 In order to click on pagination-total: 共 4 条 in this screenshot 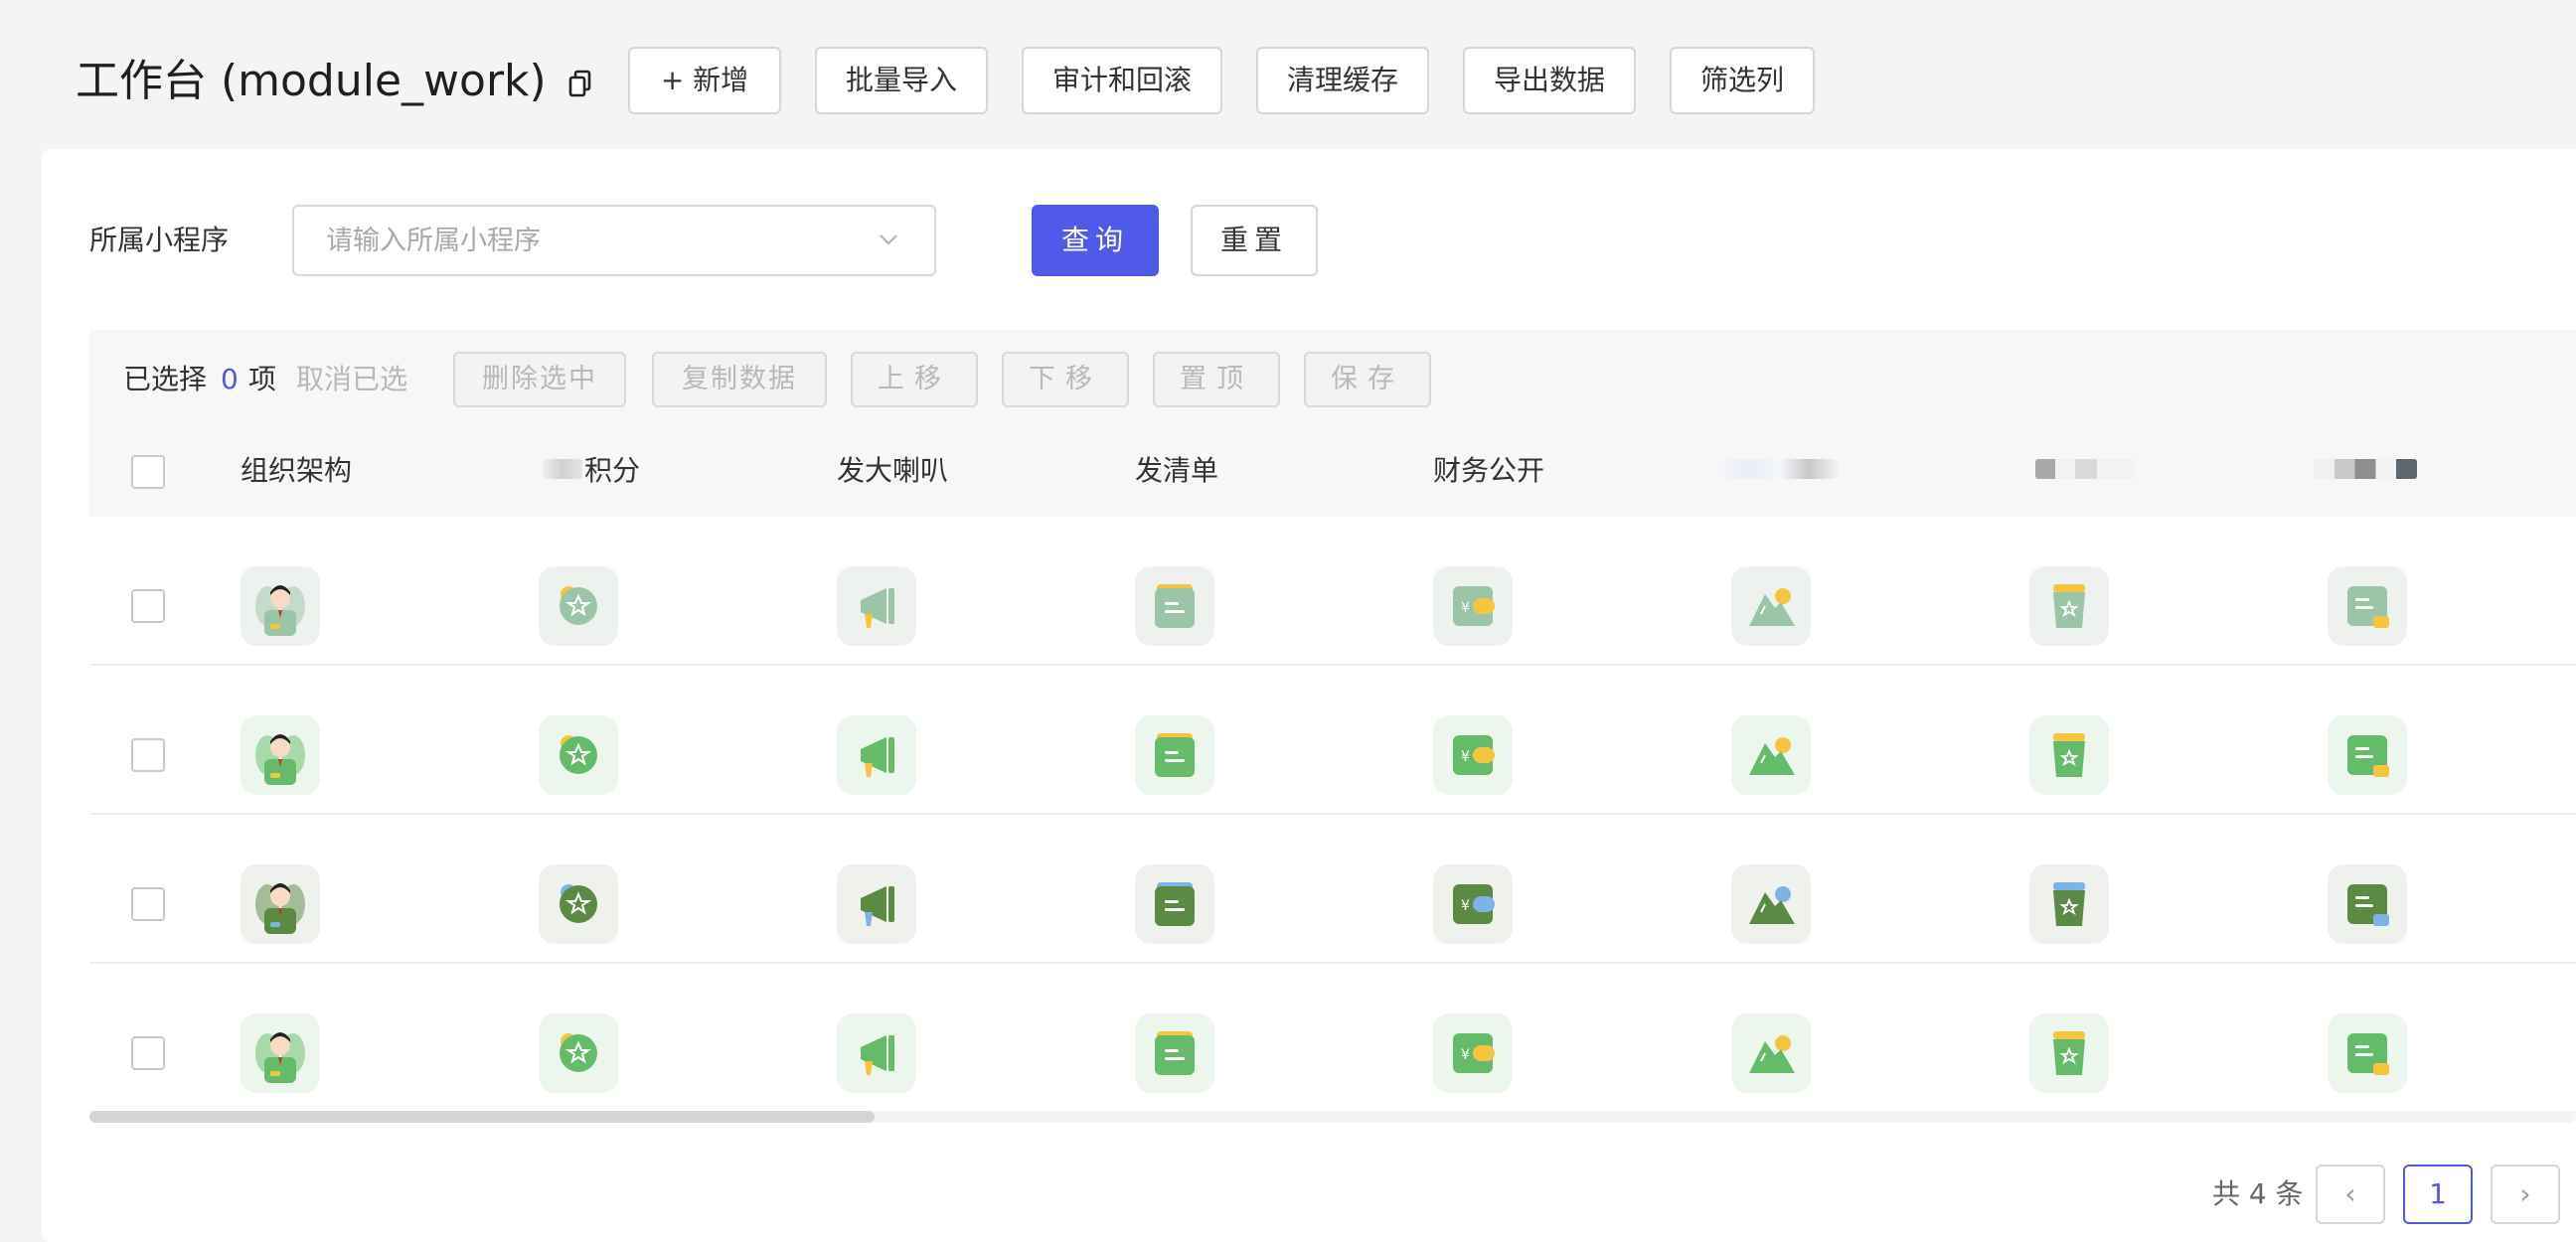, I will do `click(2258, 1193)`.